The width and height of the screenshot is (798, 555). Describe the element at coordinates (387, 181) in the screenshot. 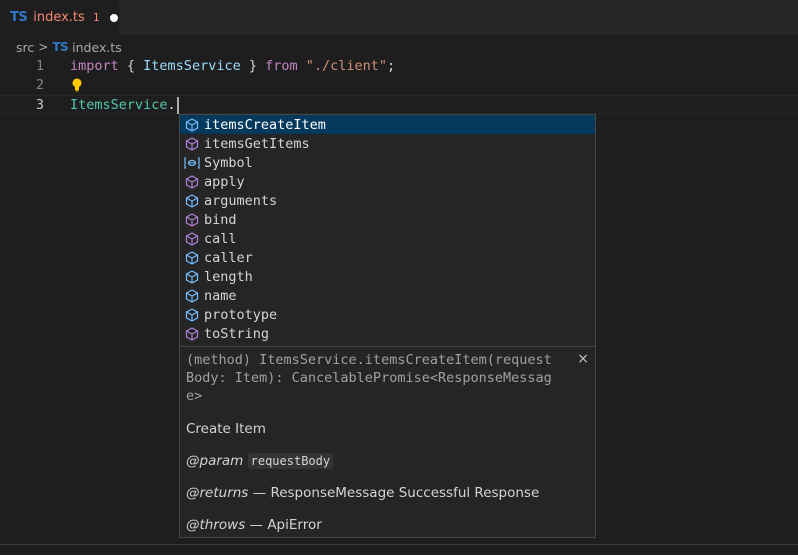

I see `suggest-item: apply` at that location.